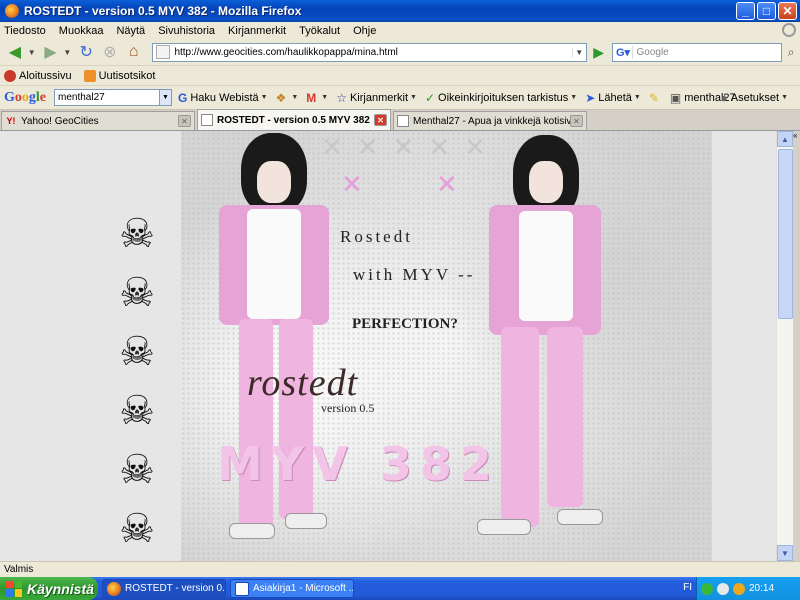 The image size is (800, 600). I want to click on scroll-up-icon: ▲, so click(785, 139).